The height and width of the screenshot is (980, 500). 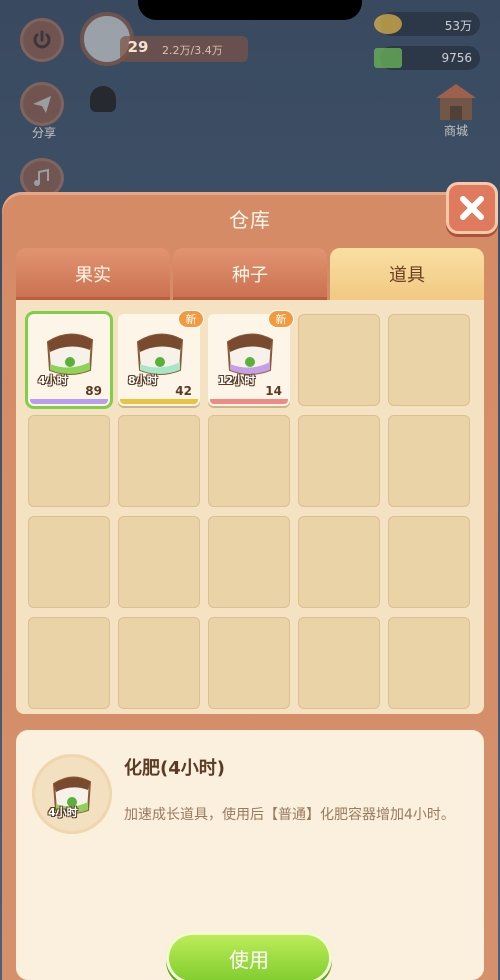 I want to click on detail-icon-hours: 4小时, so click(x=63, y=812).